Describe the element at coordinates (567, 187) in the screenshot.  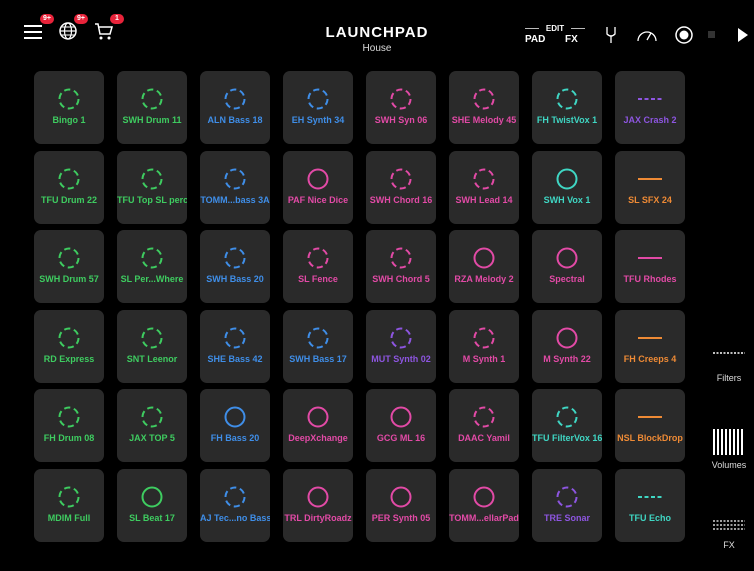
I see `pad-2-7: SWH Vox 1` at that location.